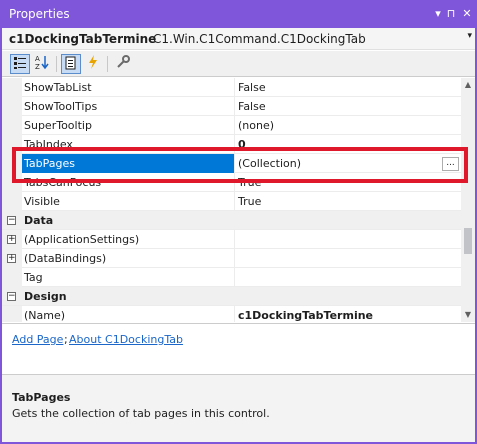 This screenshot has width=477, height=444. Describe the element at coordinates (37, 59) in the screenshot. I see `svg-text: A` at that location.